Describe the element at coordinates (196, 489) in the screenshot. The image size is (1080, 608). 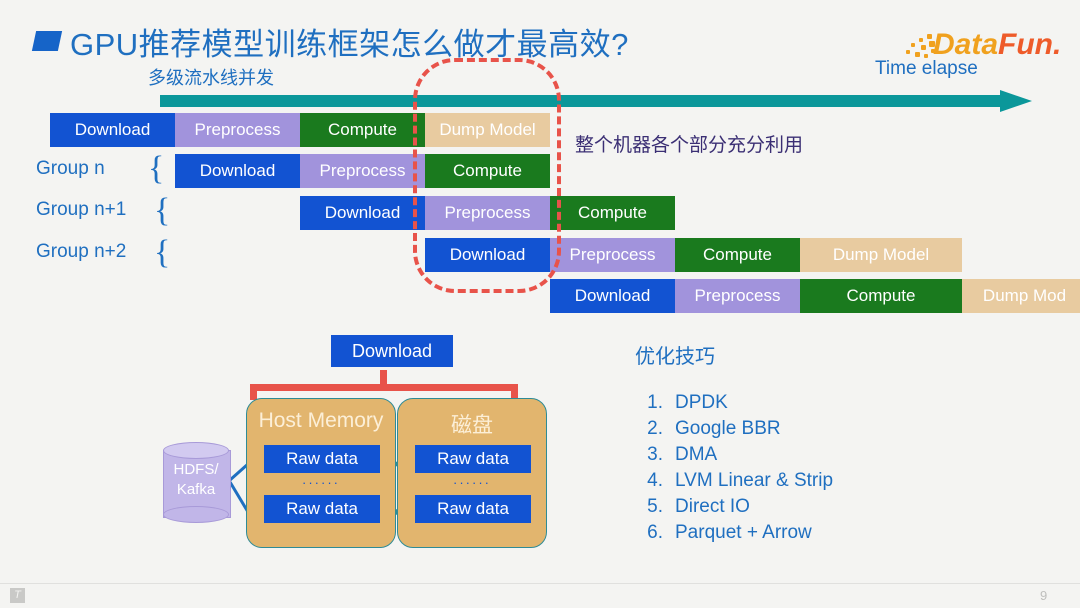
I see `source-label-line2: Kafka` at that location.